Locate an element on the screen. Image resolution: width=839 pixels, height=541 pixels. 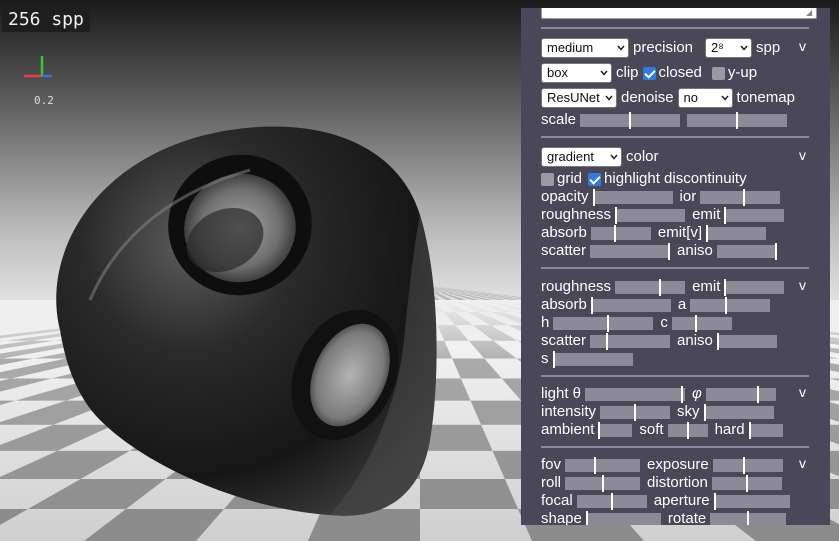
ior-slider is located at coordinates (740, 197).